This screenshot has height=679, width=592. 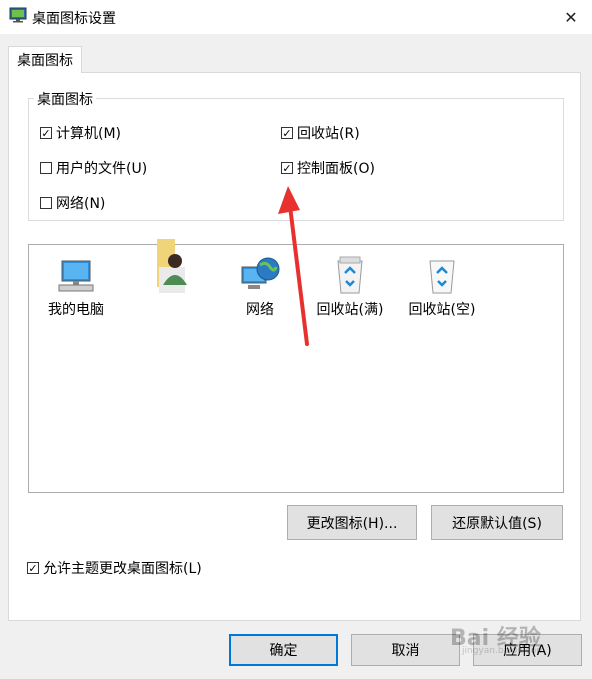 I want to click on checkbox-network: 网络(N), so click(x=72, y=203).